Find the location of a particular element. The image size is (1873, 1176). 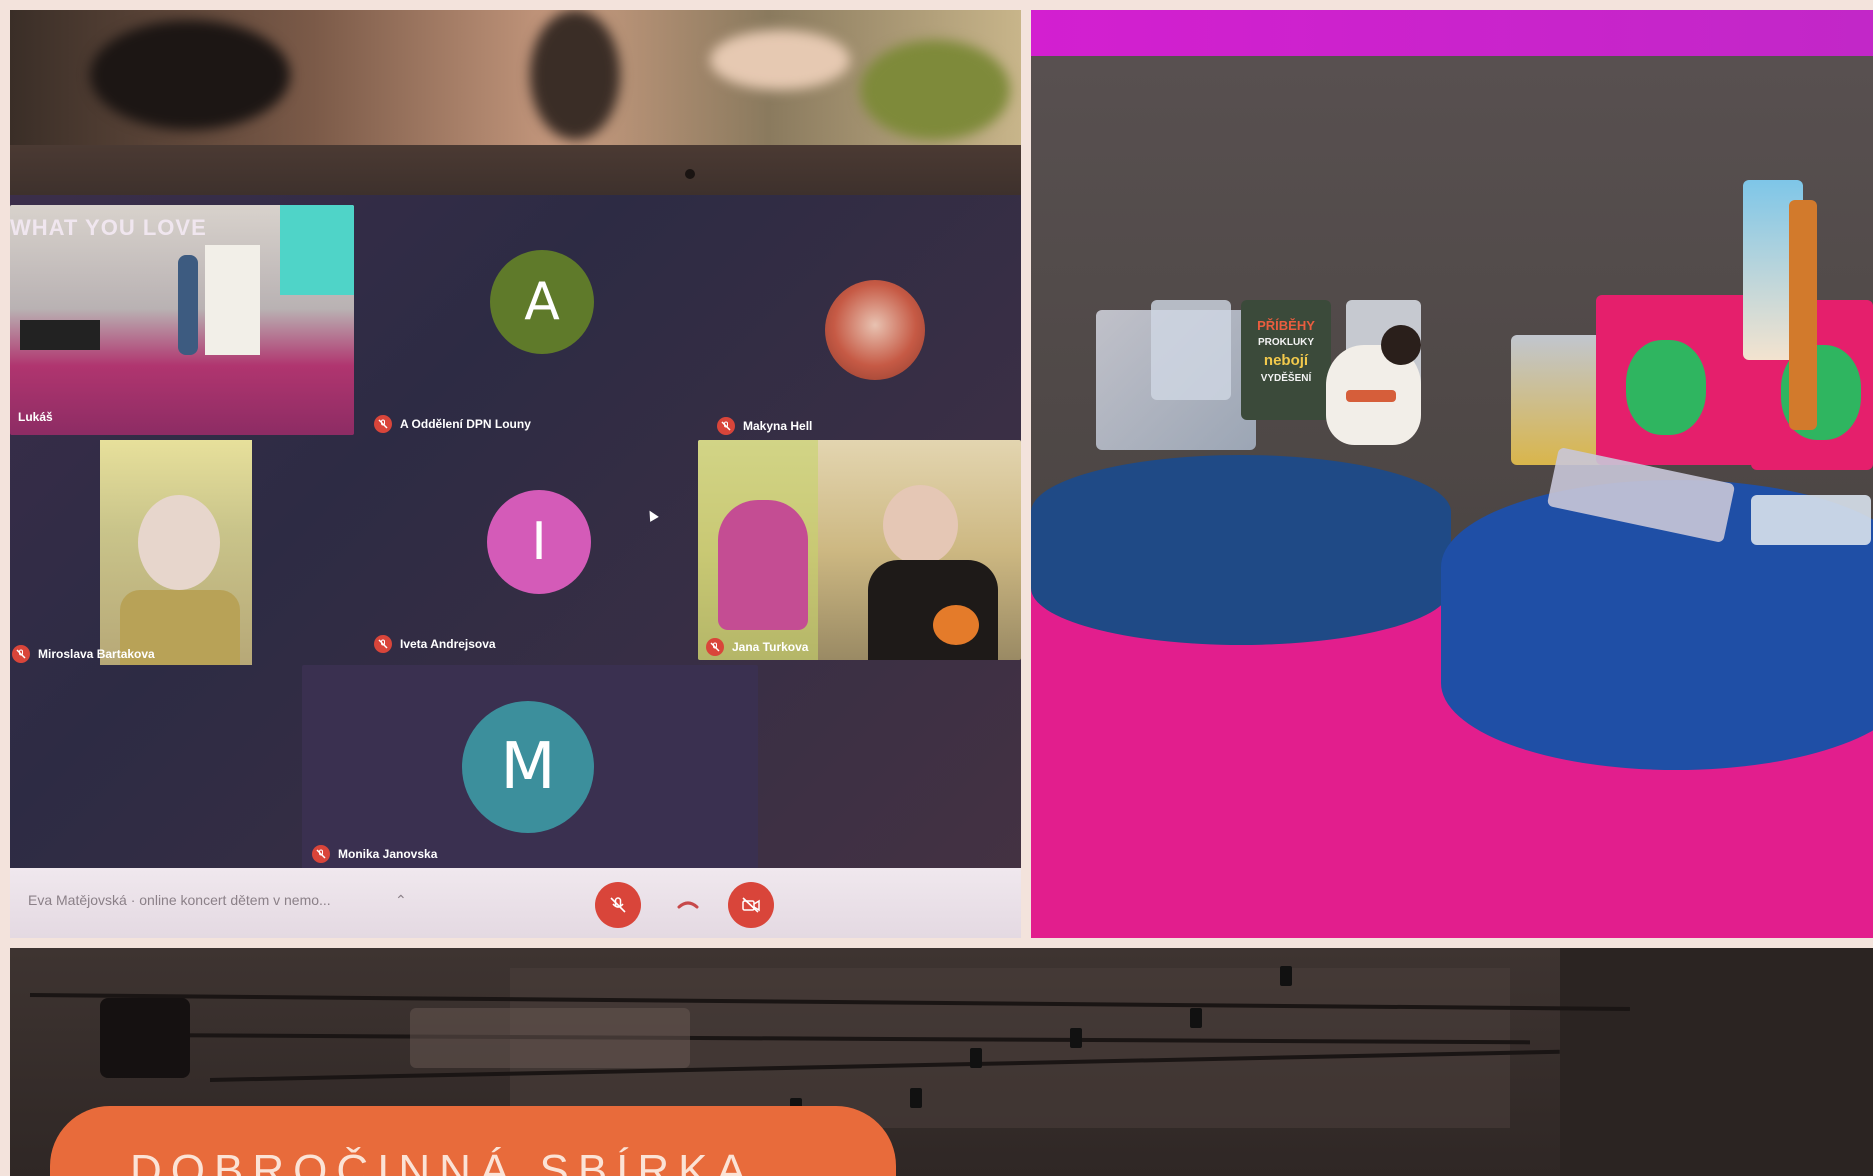

hang-up-button is located at coordinates (688, 905).